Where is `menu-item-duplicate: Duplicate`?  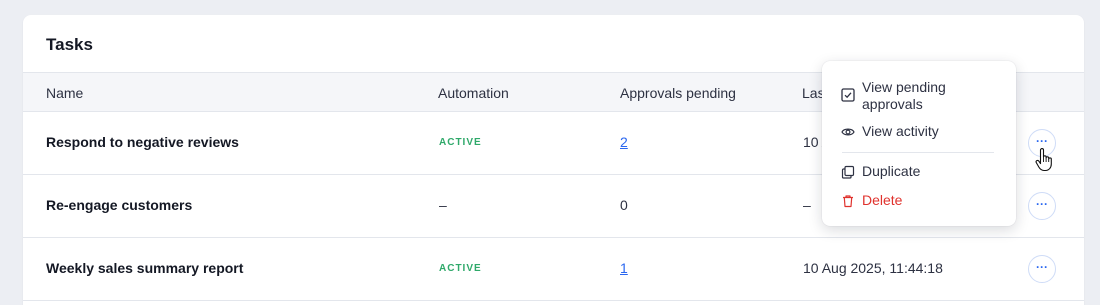 menu-item-duplicate: Duplicate is located at coordinates (919, 173).